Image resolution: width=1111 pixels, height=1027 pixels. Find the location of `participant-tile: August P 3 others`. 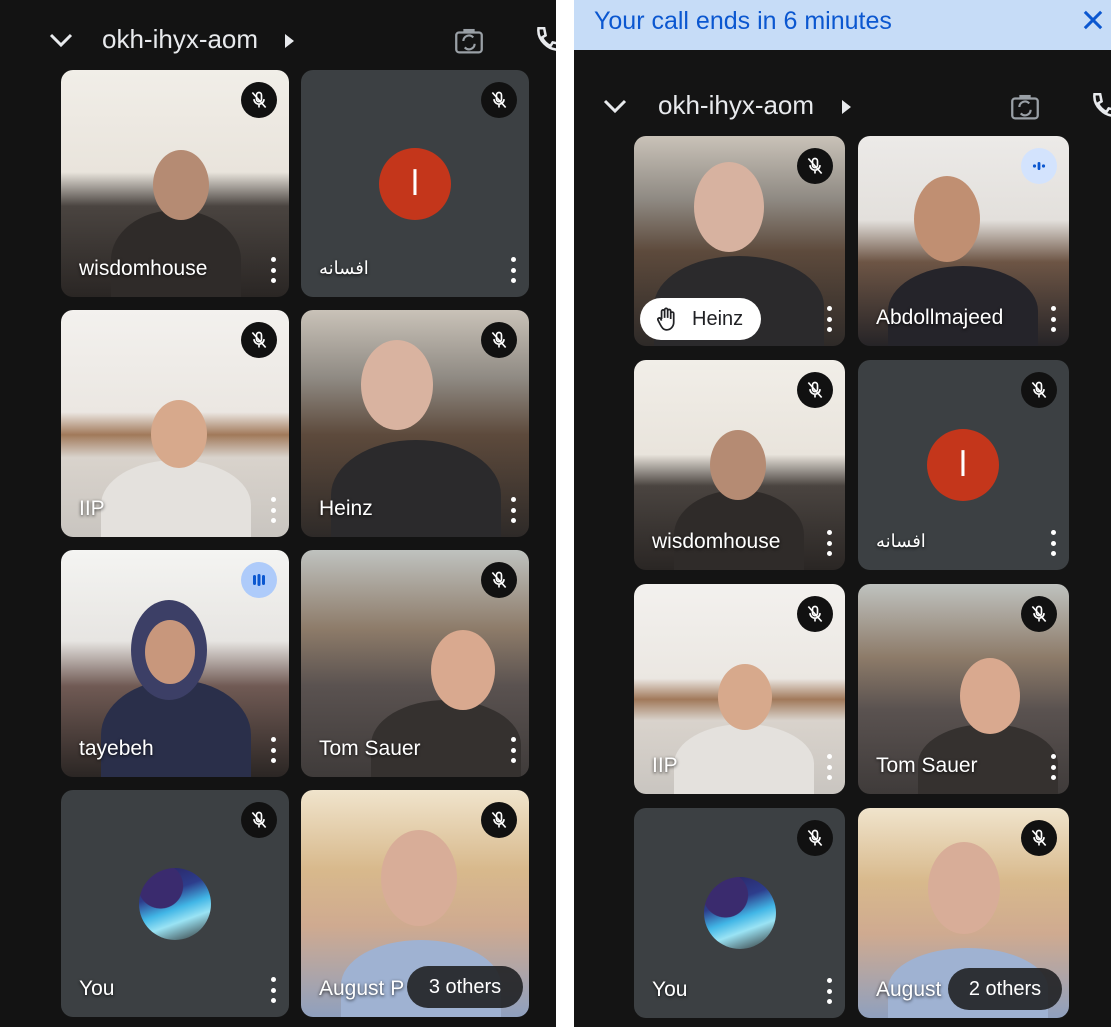

participant-tile: August P 3 others is located at coordinates (415, 903).